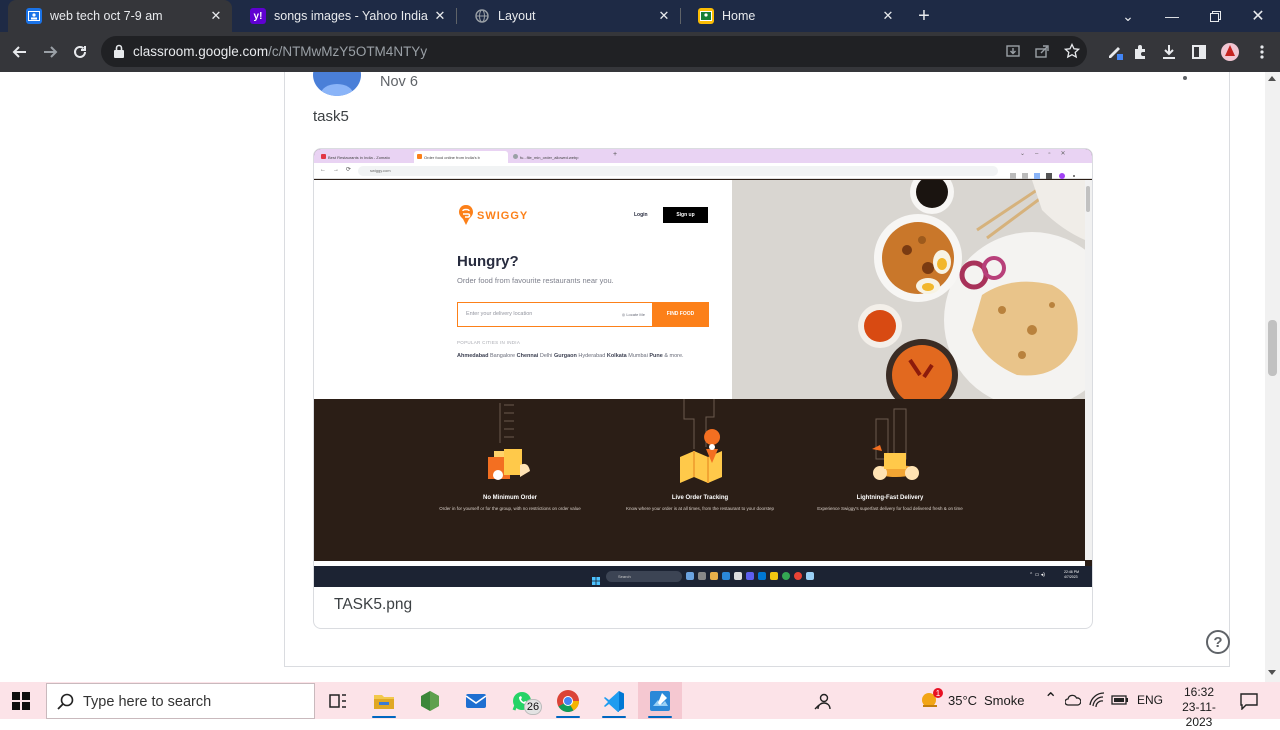 The image size is (1280, 730). I want to click on back-arrow-icon, so click(20, 52).